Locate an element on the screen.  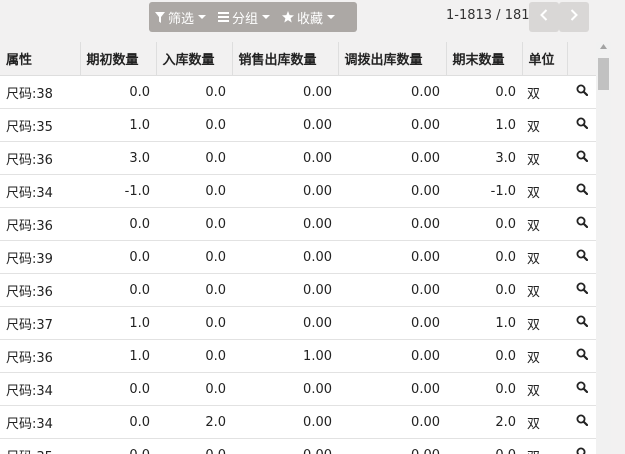
row-opening-qty-cell: 1.0 is located at coordinates (118, 323).